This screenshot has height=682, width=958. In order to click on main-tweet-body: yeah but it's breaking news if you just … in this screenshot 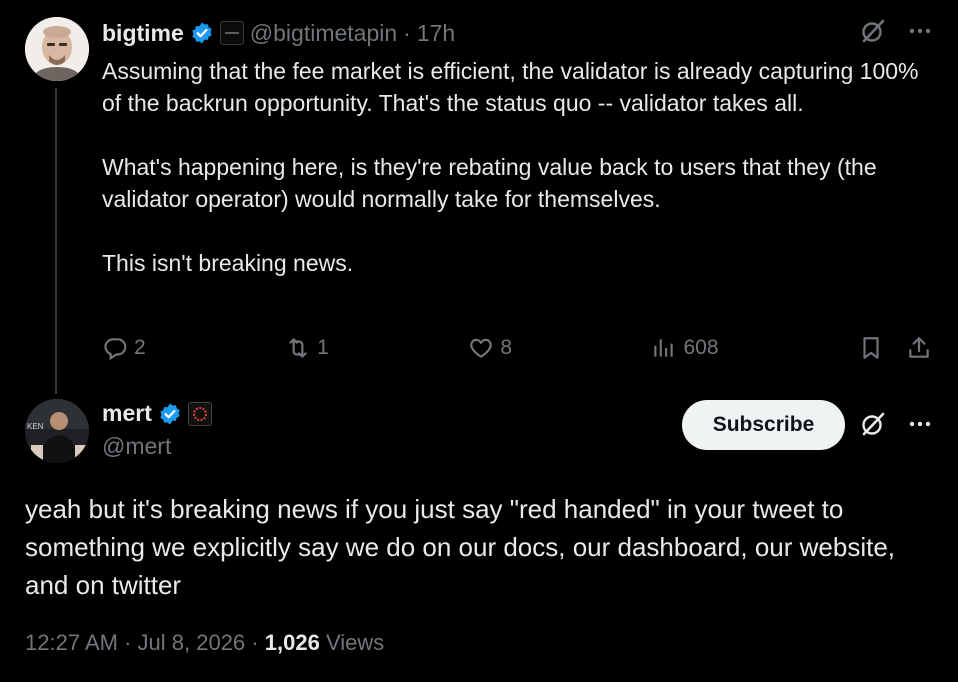, I will do `click(460, 547)`.